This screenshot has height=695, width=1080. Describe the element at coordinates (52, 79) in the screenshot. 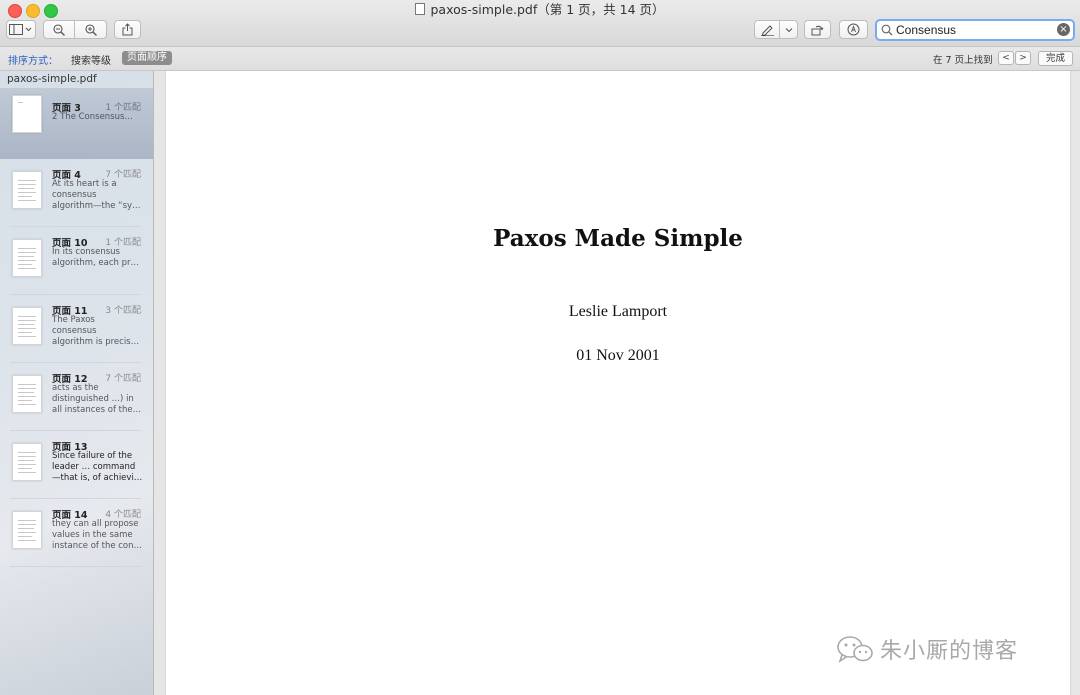

I see `sidebar-file-name: paxos-simple.pdf` at that location.